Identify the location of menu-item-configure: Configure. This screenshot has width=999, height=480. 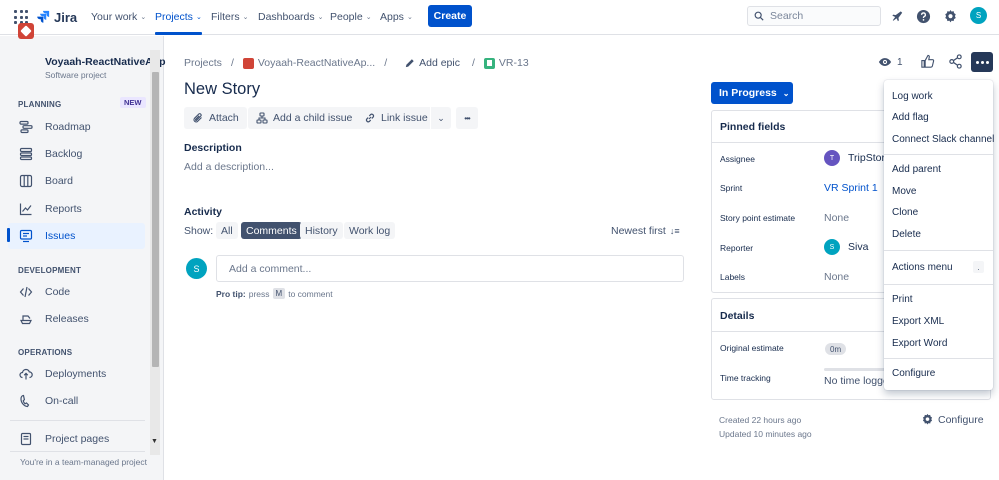
(913, 373).